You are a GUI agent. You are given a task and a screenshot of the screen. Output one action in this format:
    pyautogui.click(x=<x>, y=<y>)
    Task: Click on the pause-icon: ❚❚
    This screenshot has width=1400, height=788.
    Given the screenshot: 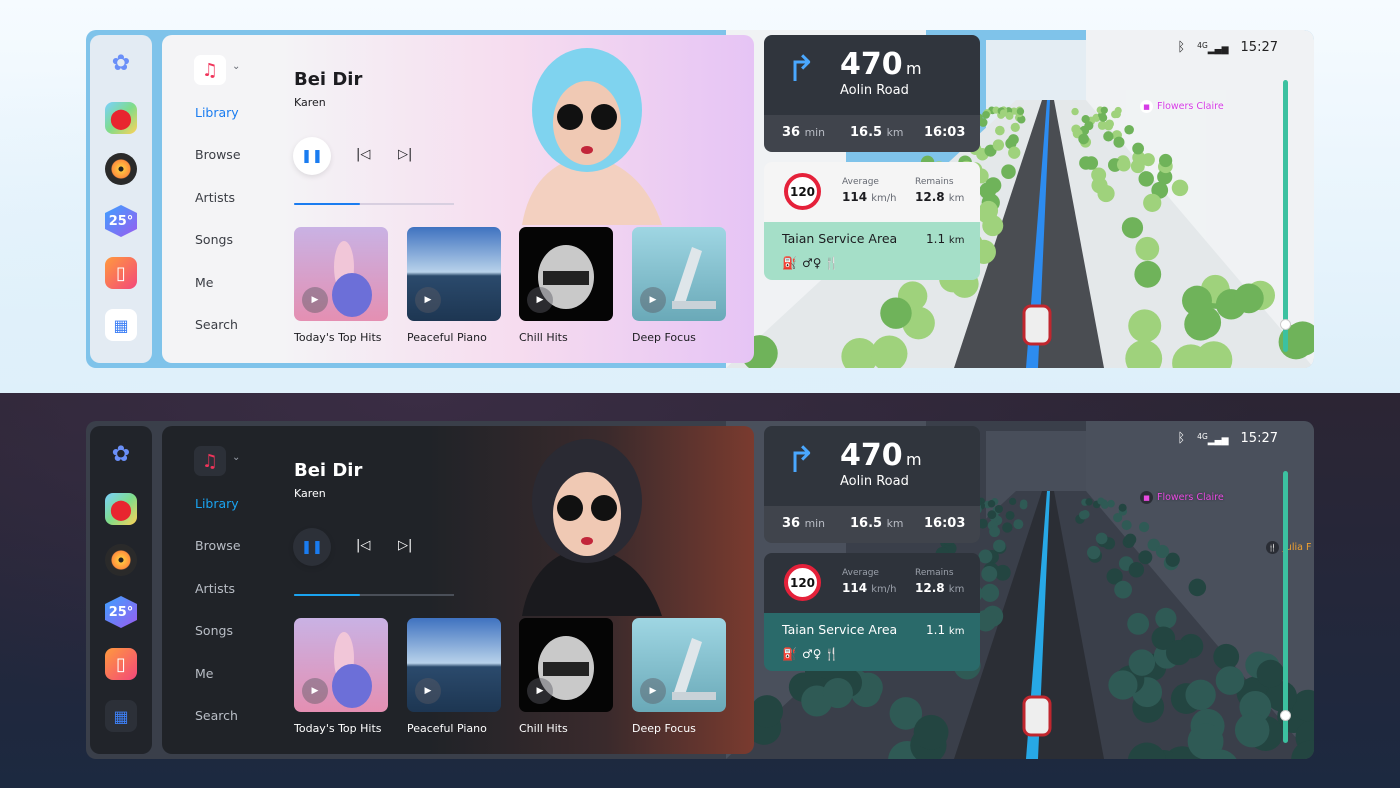 What is the action you would take?
    pyautogui.click(x=312, y=156)
    